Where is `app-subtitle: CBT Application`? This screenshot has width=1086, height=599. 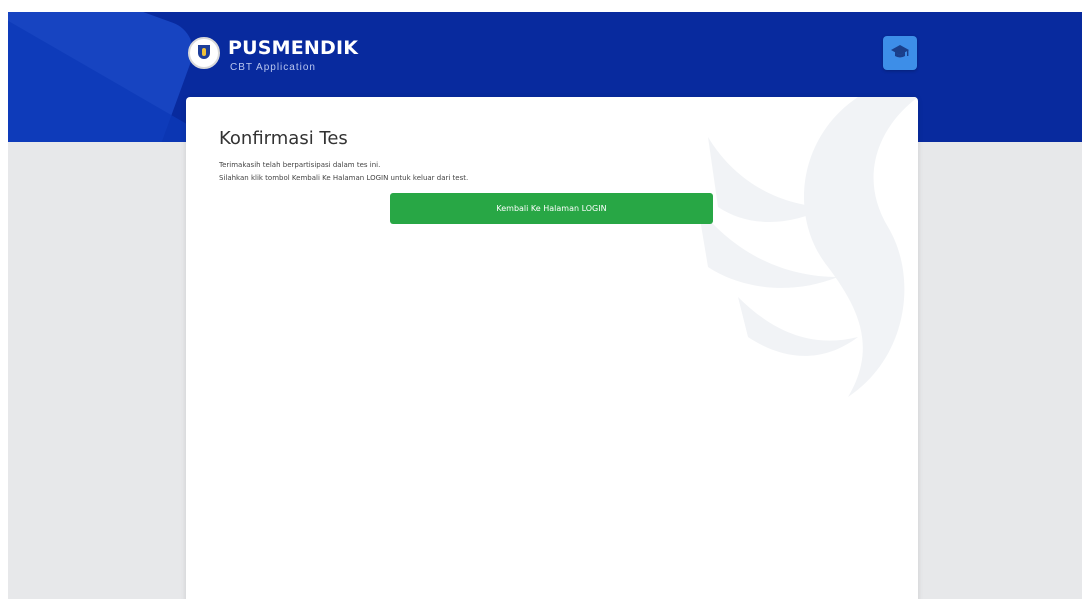 app-subtitle: CBT Application is located at coordinates (273, 67).